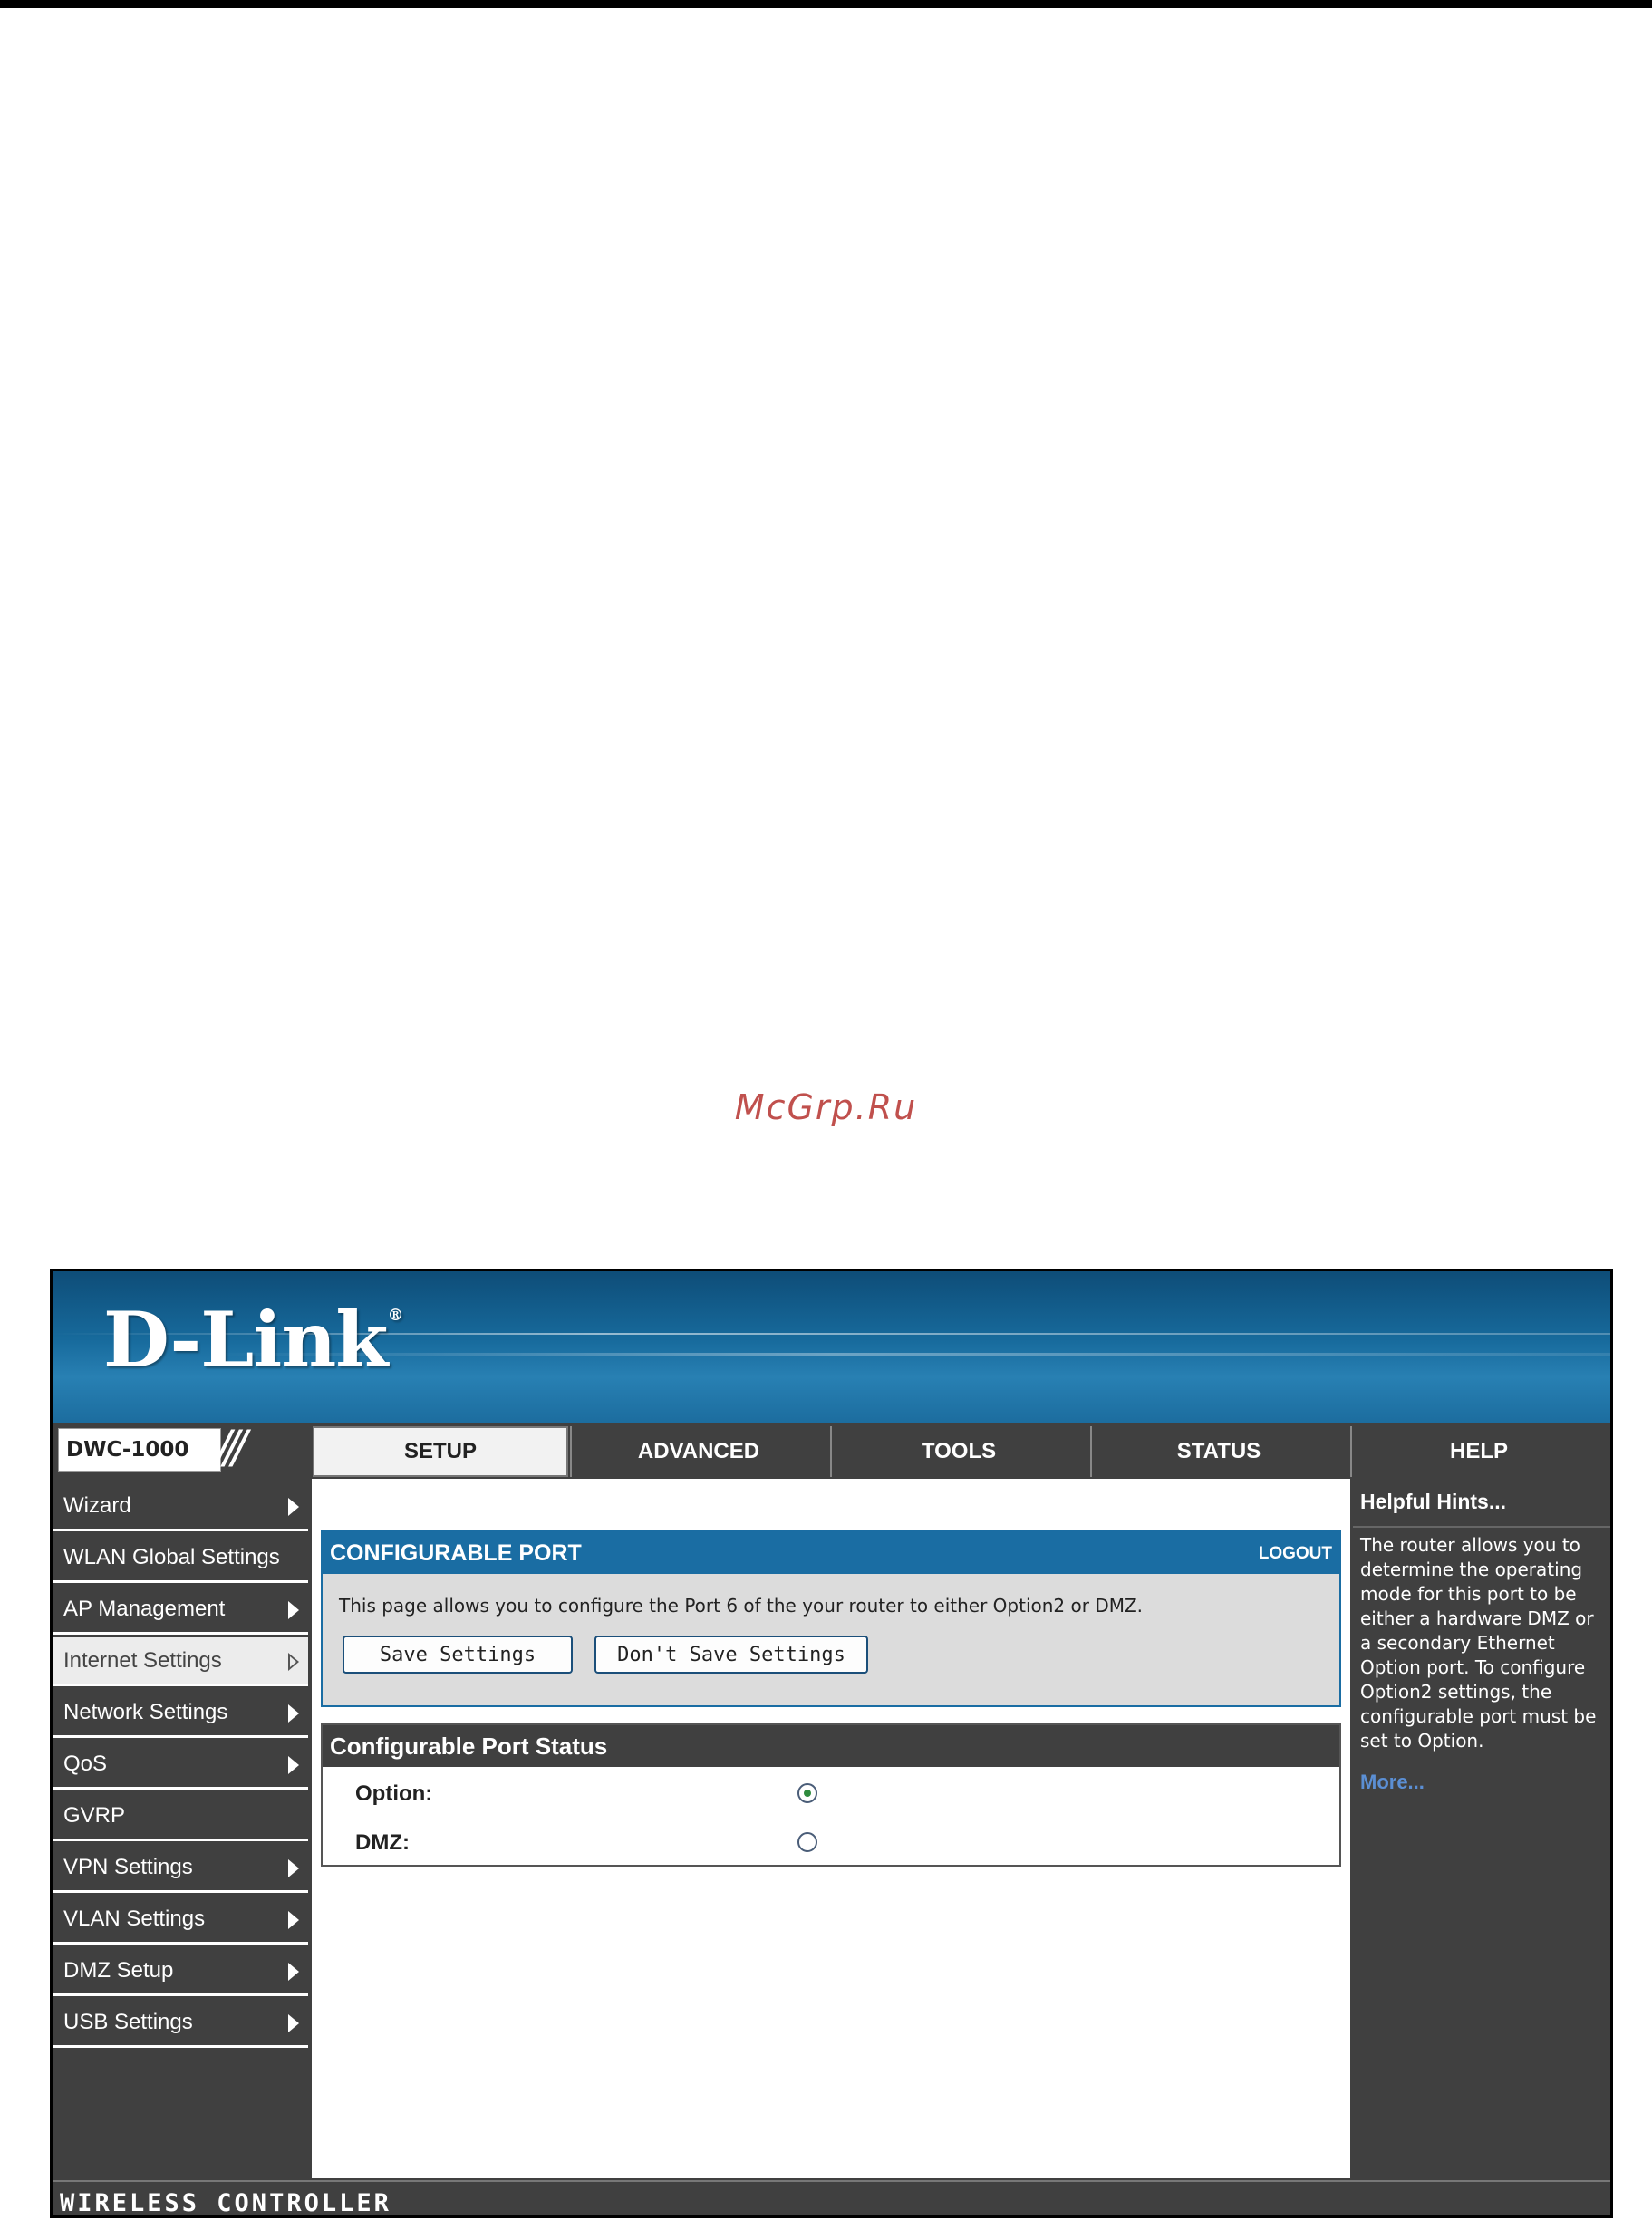  I want to click on sidebar-item-ap-management: AP Management, so click(180, 1610).